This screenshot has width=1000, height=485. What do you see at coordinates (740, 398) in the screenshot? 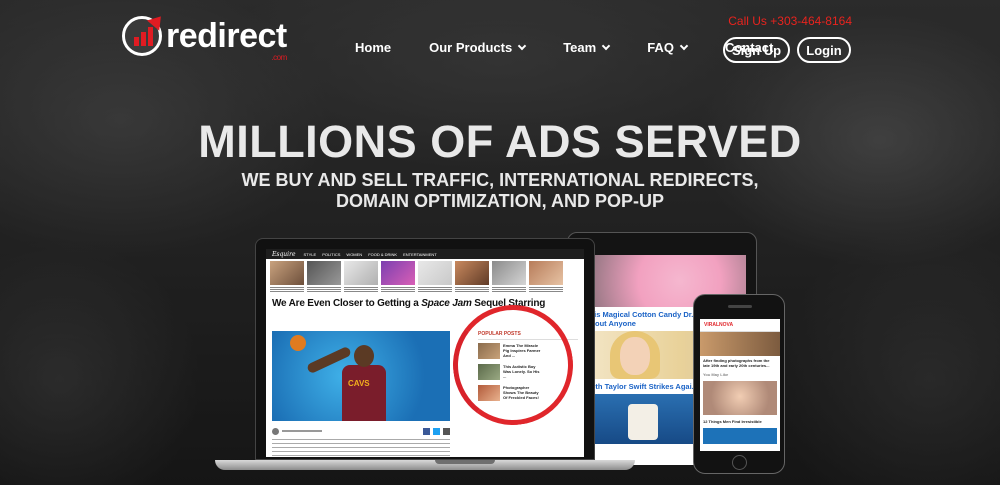
I see `woman-portrait-image` at bounding box center [740, 398].